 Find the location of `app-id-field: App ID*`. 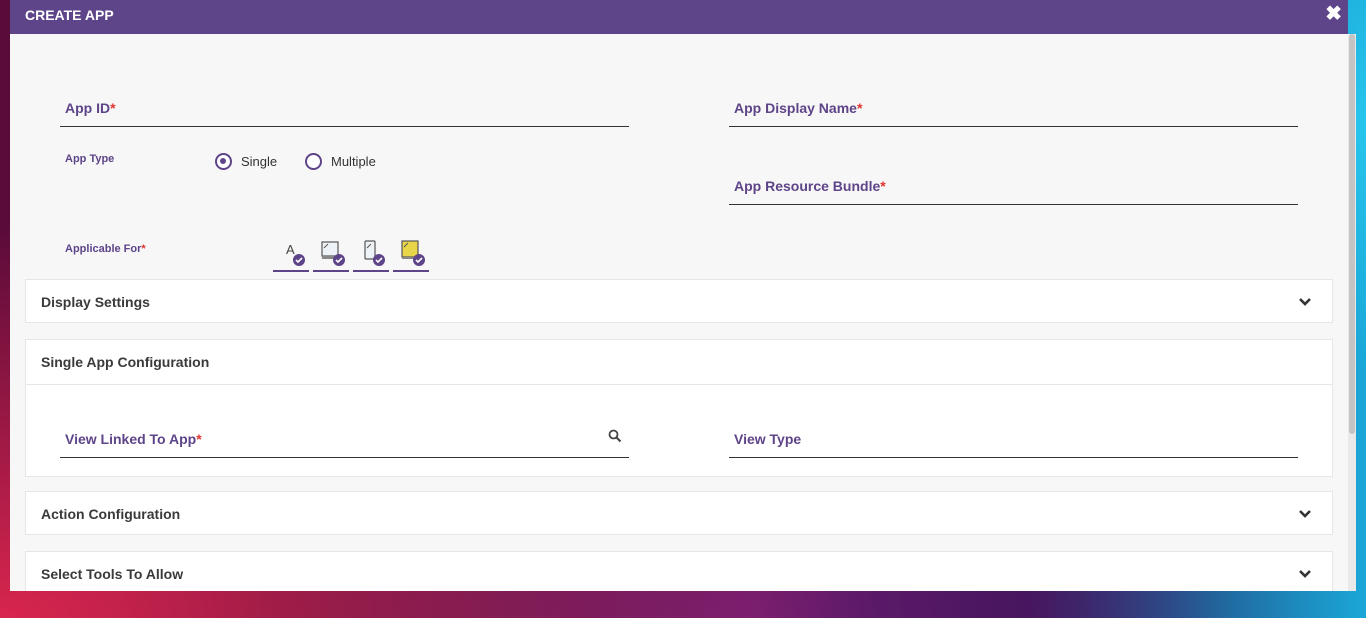

app-id-field: App ID* is located at coordinates (344, 109).